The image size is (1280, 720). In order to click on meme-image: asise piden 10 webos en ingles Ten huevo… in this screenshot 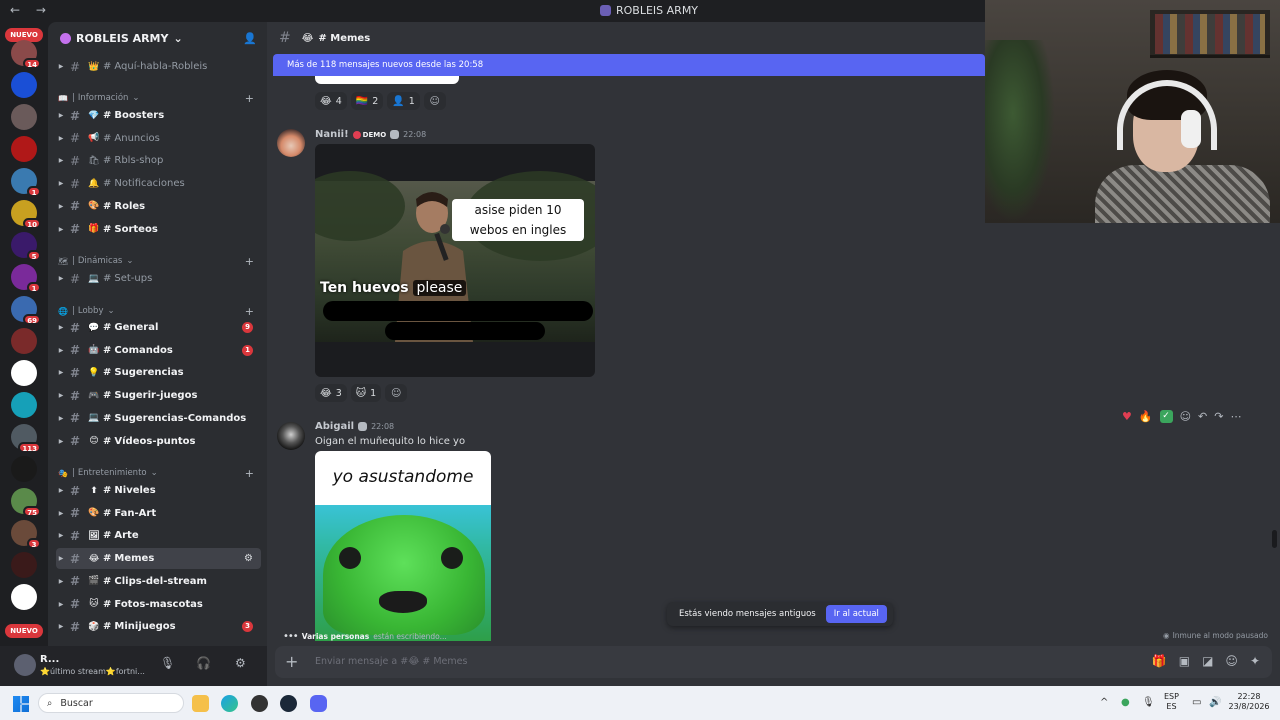, I will do `click(455, 260)`.